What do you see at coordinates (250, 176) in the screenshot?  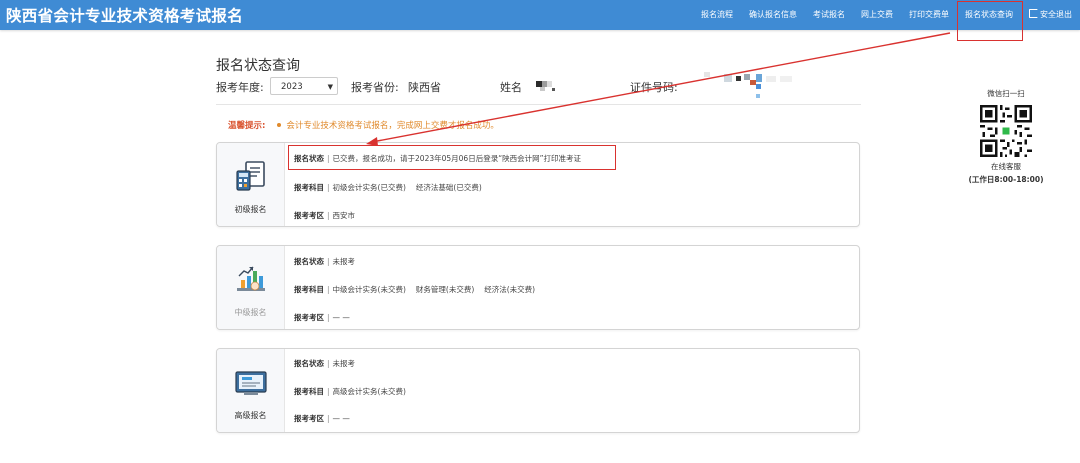 I see `calculator-document-icon` at bounding box center [250, 176].